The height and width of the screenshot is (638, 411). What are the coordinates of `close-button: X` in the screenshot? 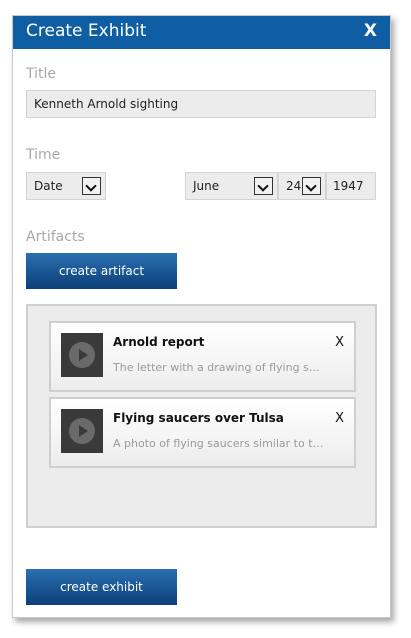 It's located at (370, 31).